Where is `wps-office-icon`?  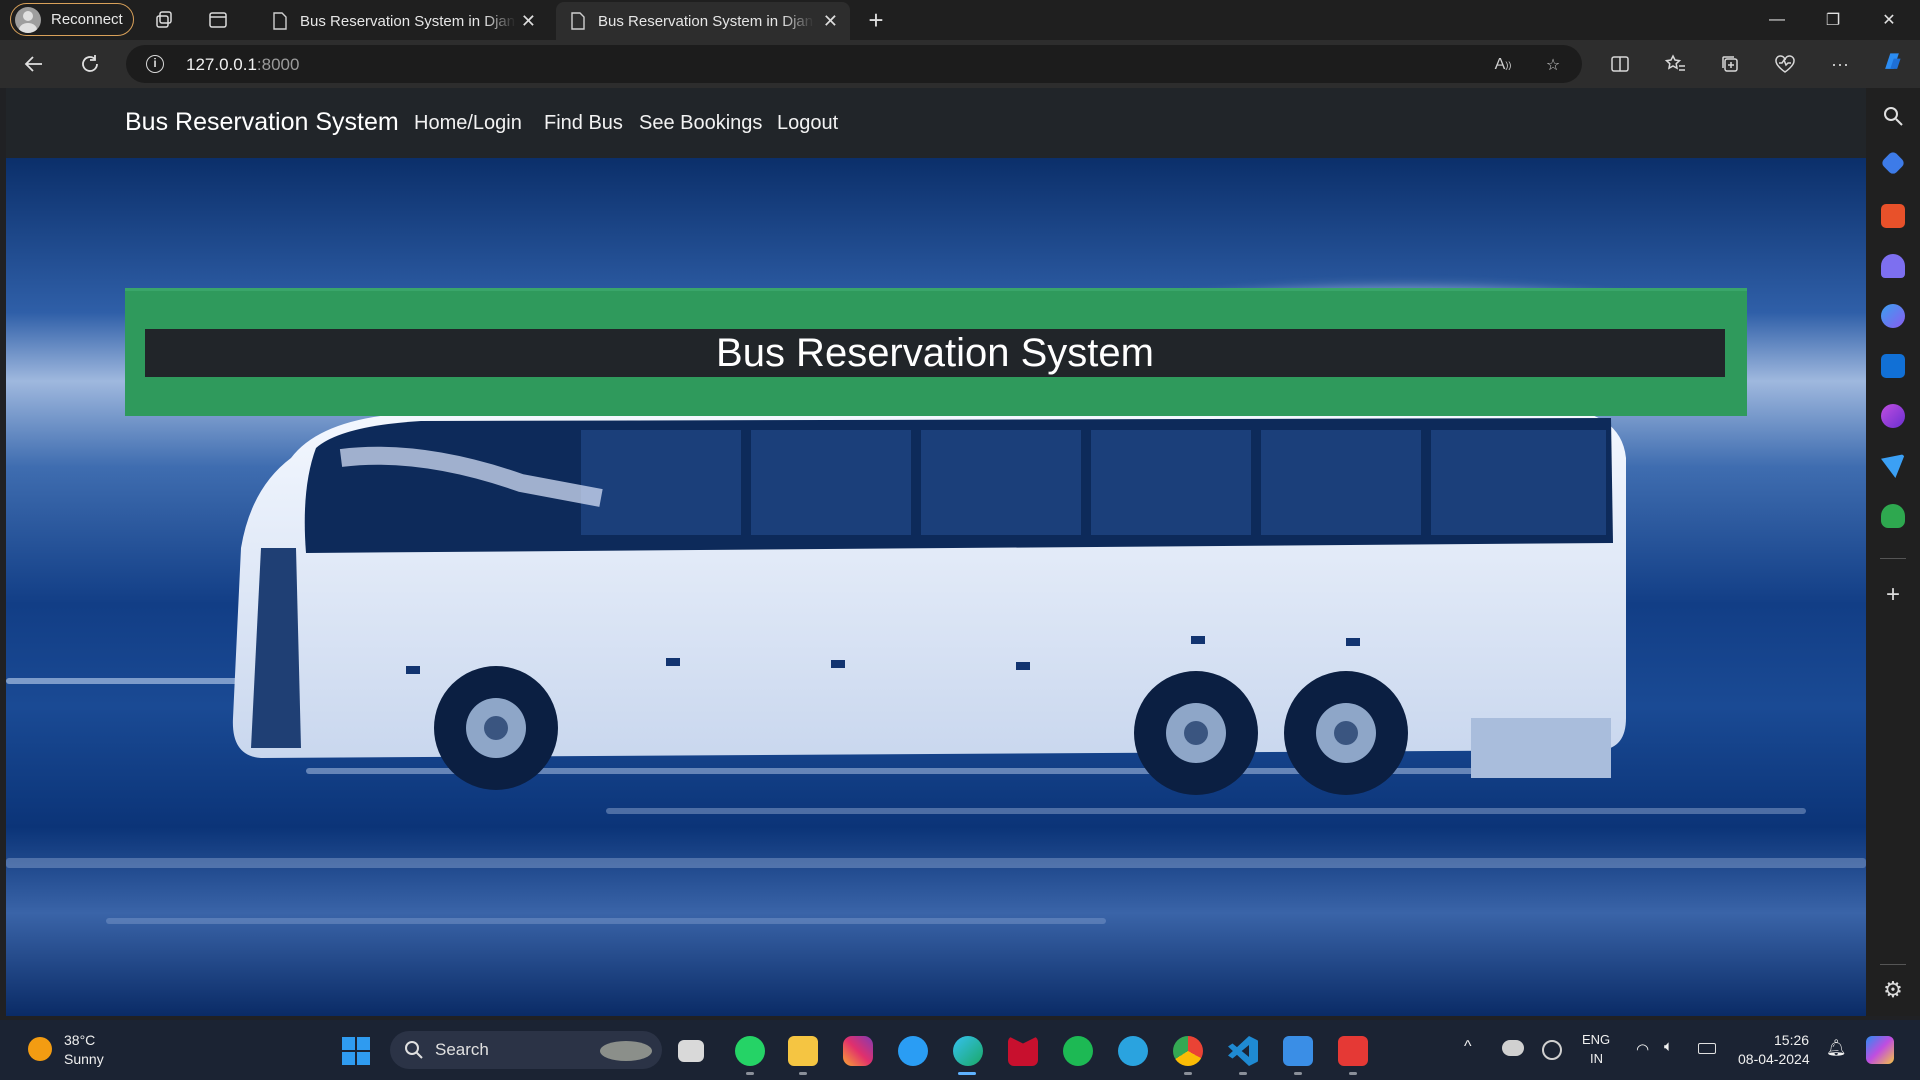
wps-office-icon is located at coordinates (1353, 1051).